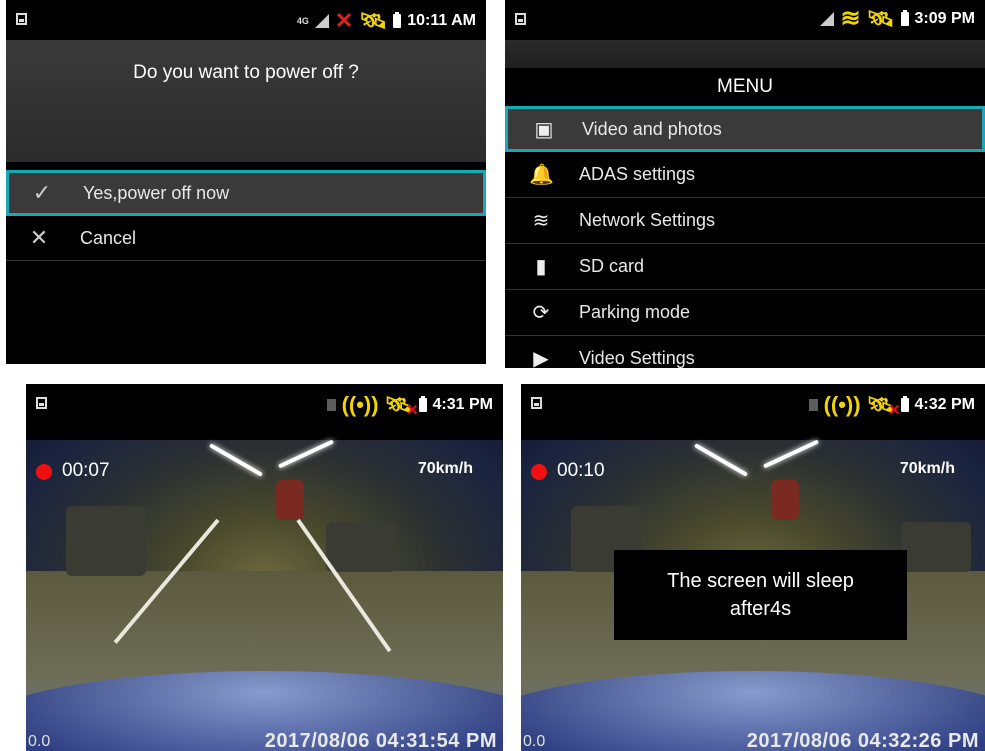 This screenshot has height=751, width=985. I want to click on menu-item-video-settings: ▶ Video Settings, so click(745, 352).